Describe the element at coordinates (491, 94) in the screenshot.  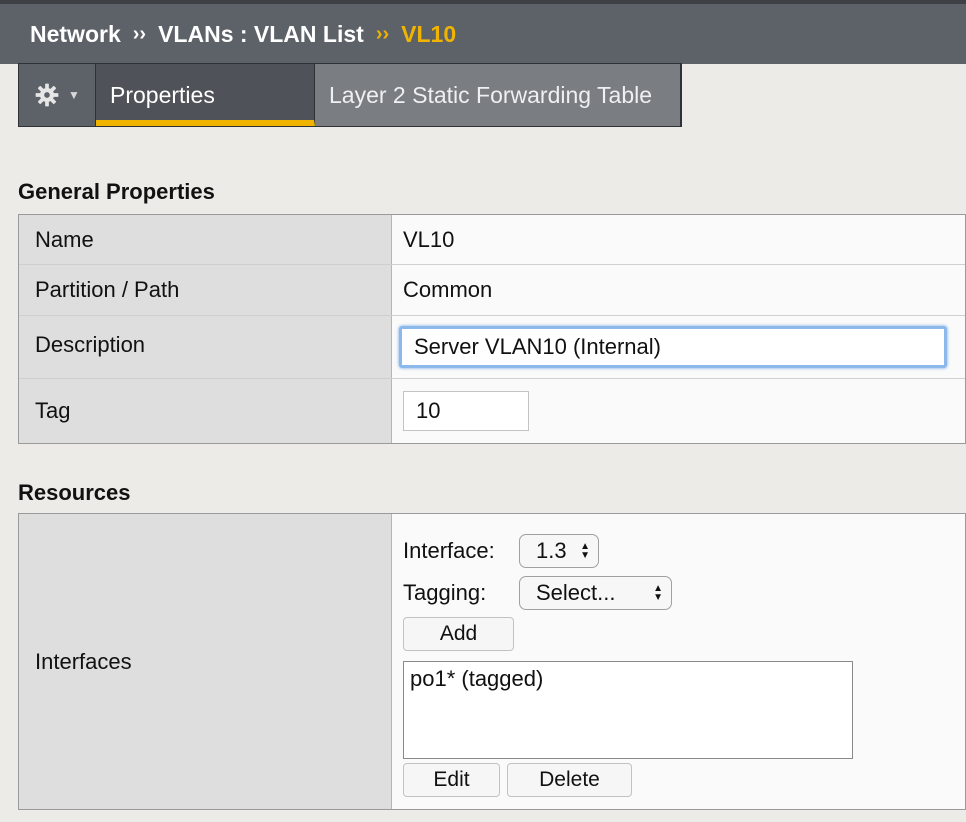
I see `tab-l2-label: Layer 2 Static Forwarding Table` at that location.